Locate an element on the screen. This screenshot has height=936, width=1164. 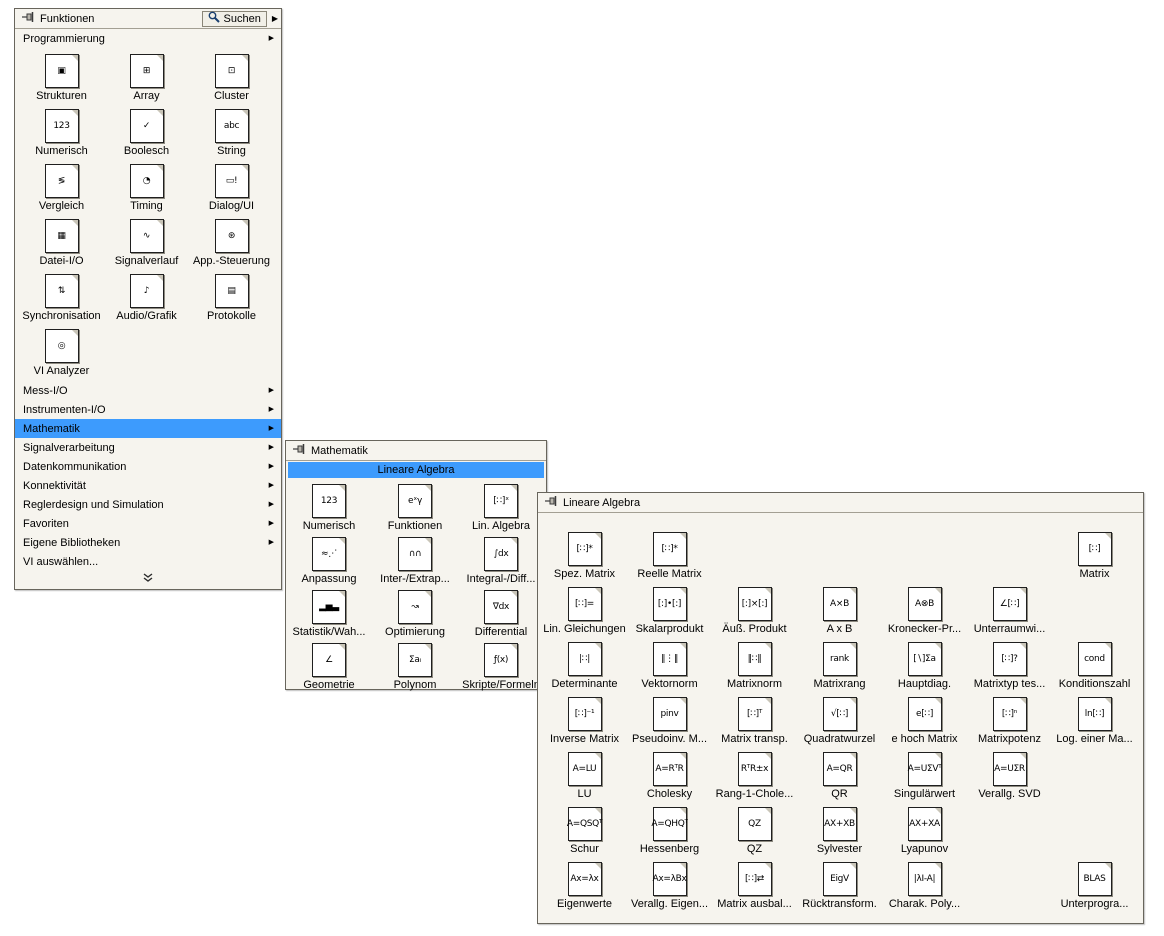
palette-item-äuß-produkt: [:]×[:] Äuß. Produkt is located at coordinates (754, 609).